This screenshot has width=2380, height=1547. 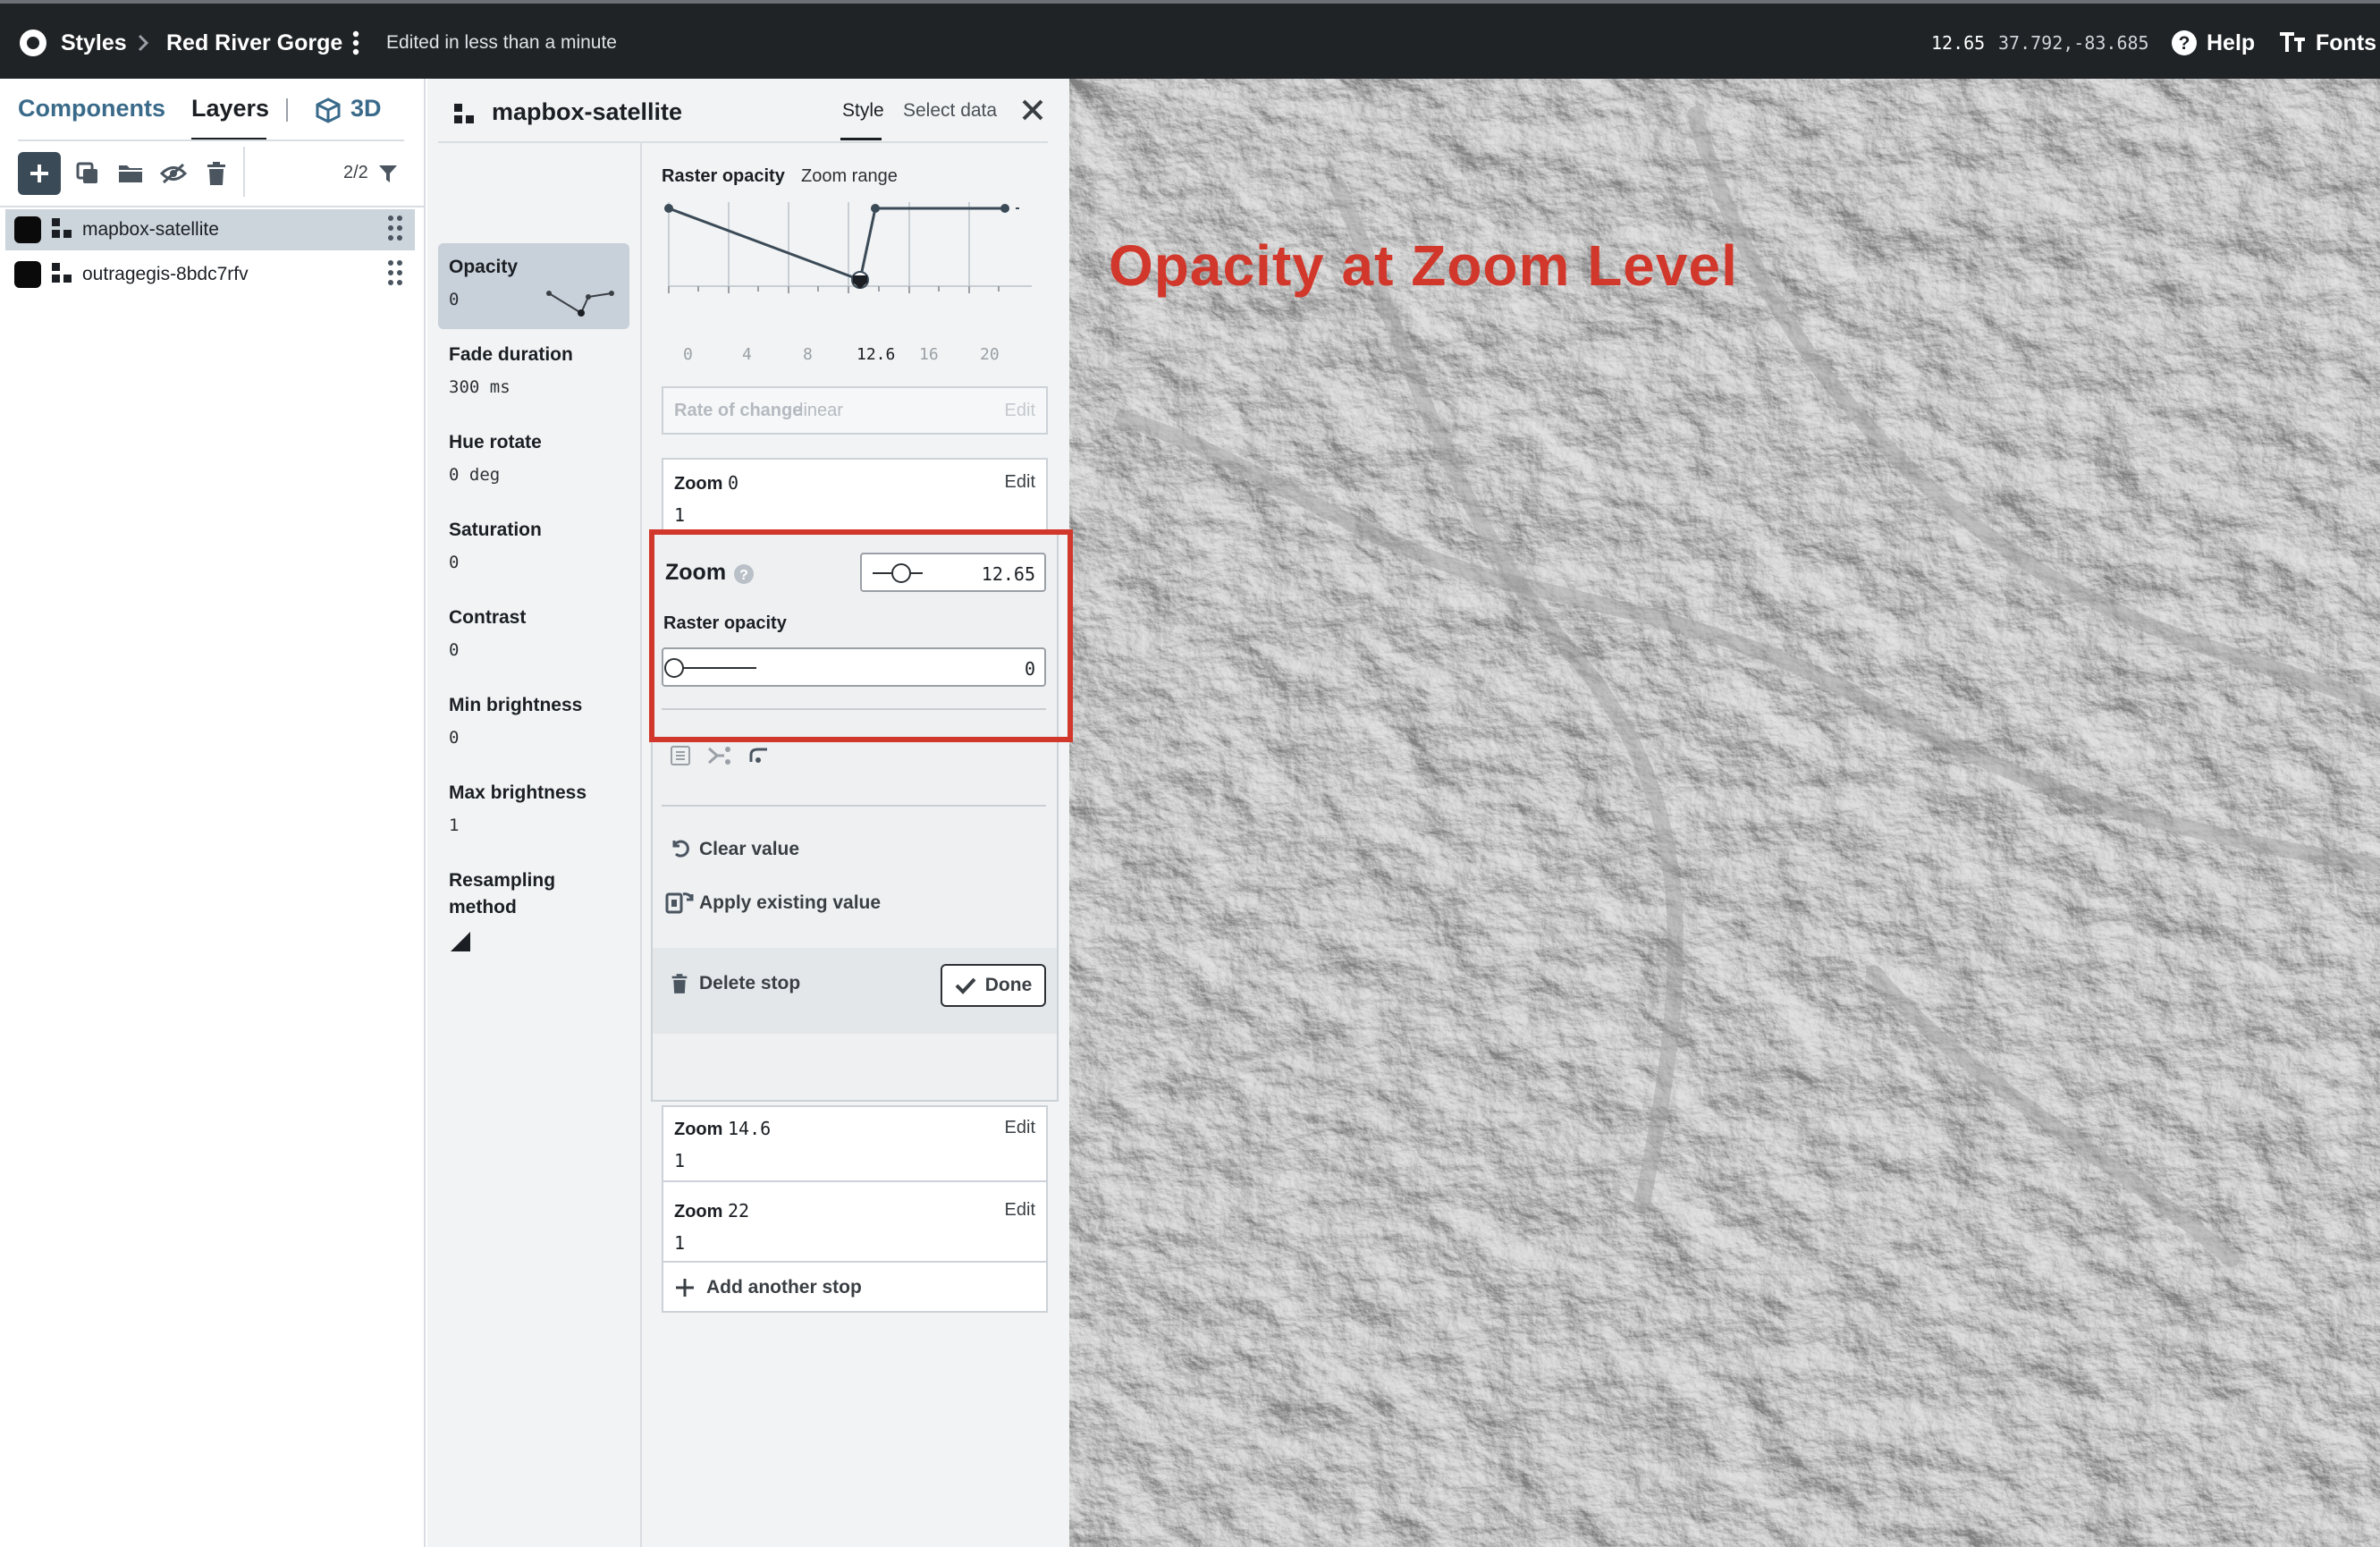 I want to click on clear-value-button: Clear value, so click(x=749, y=849).